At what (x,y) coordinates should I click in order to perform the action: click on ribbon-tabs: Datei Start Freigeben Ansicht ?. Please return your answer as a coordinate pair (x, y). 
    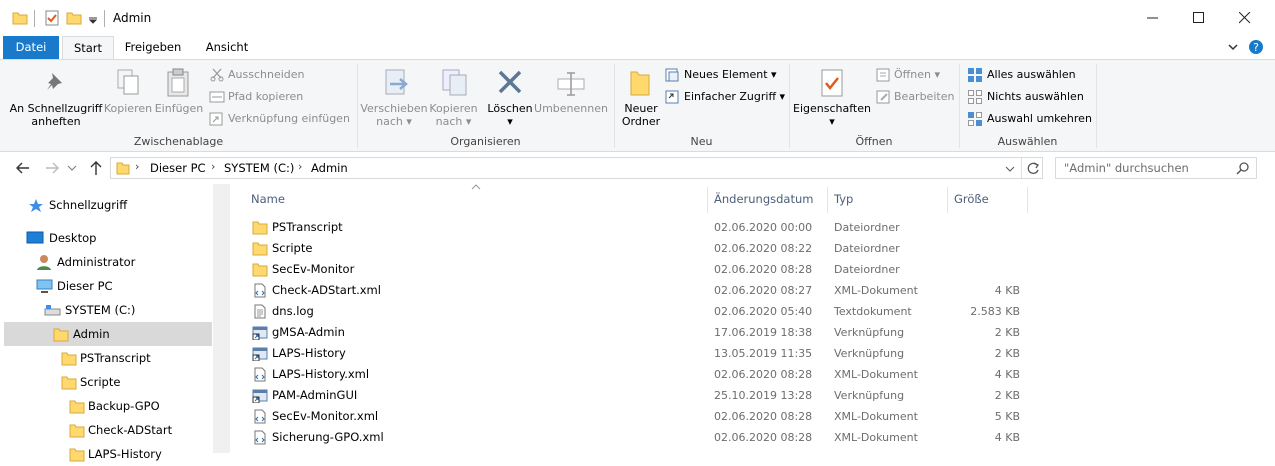
    Looking at the image, I should click on (637, 48).